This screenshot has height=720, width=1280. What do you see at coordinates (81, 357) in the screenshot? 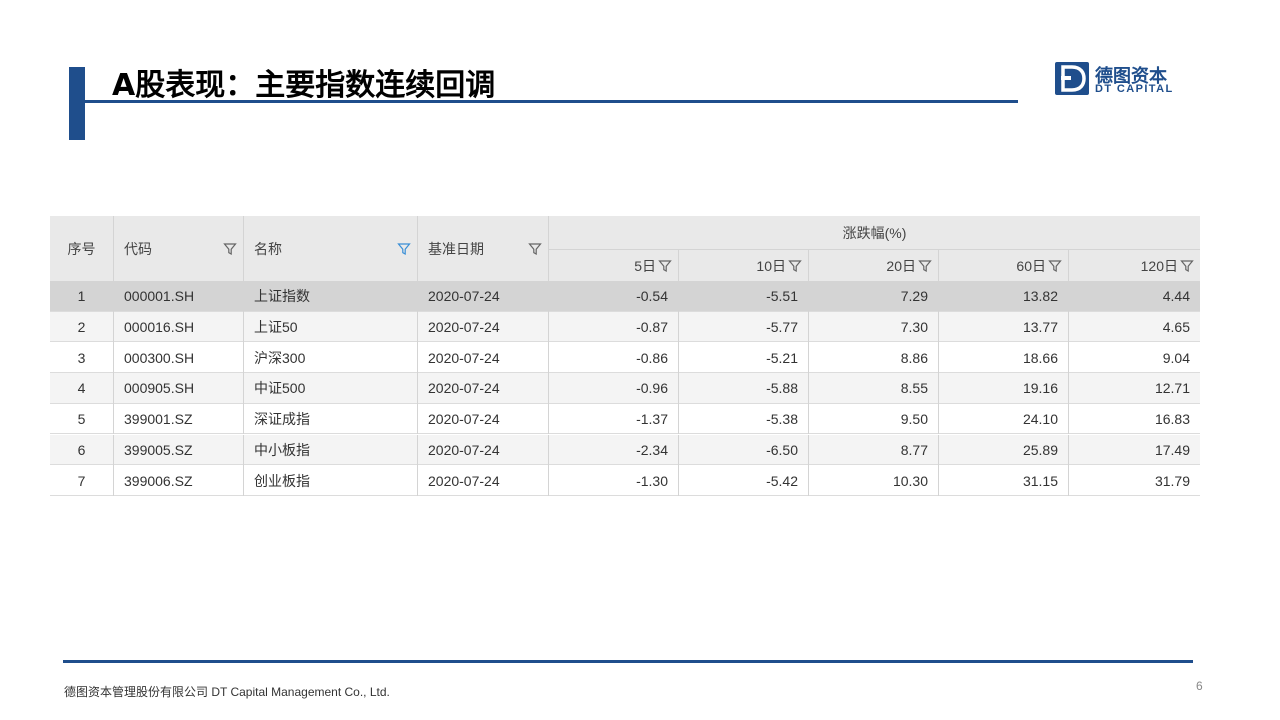
I see `table-cell-seq: 3` at bounding box center [81, 357].